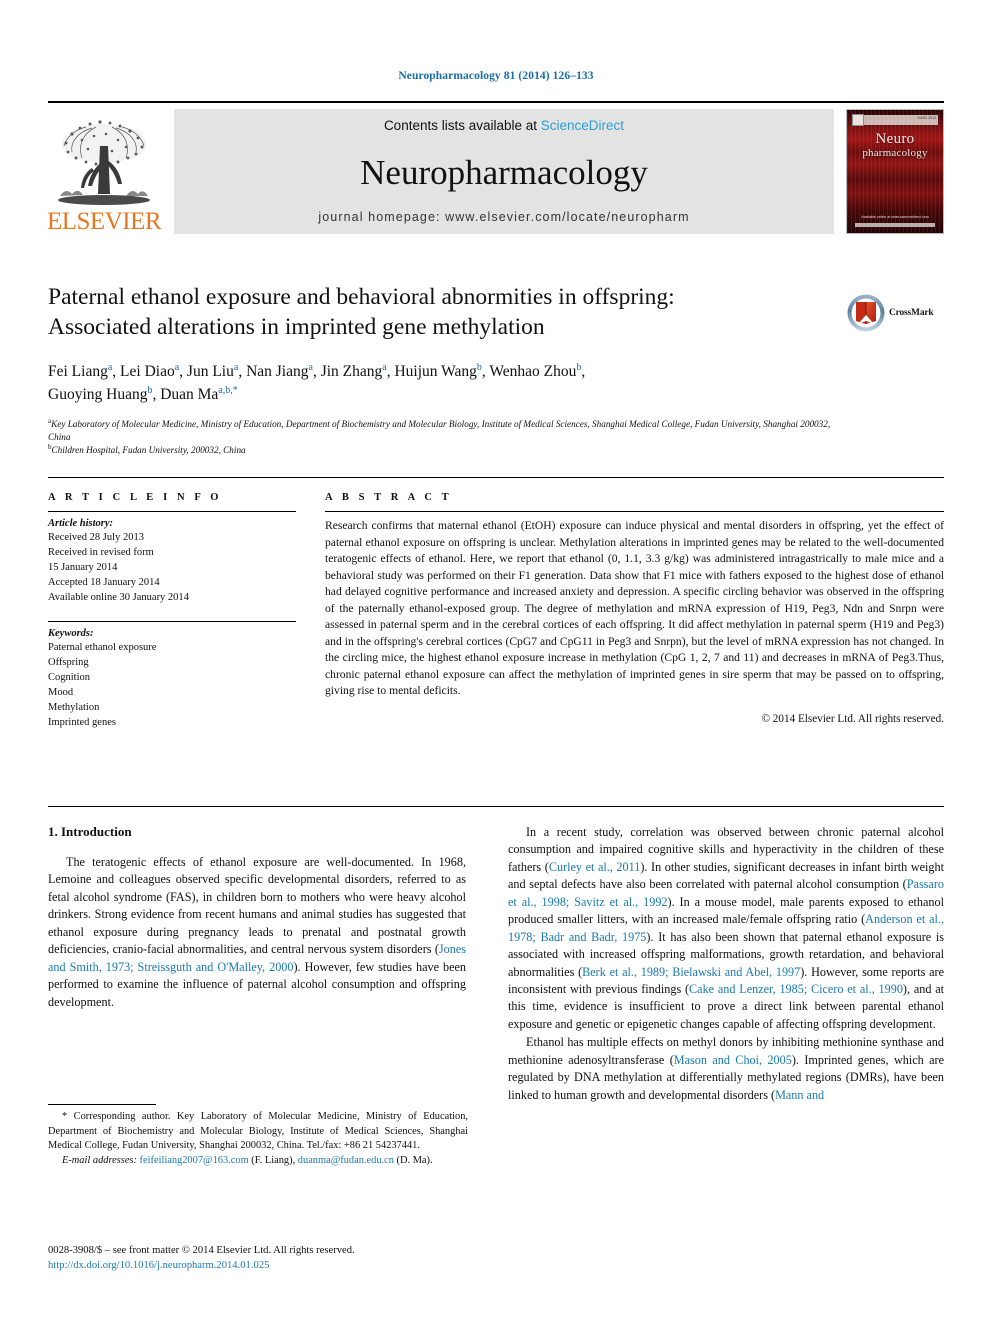 This screenshot has width=992, height=1323. Describe the element at coordinates (595, 867) in the screenshot. I see `citation-link: Curley et al., 2011` at that location.